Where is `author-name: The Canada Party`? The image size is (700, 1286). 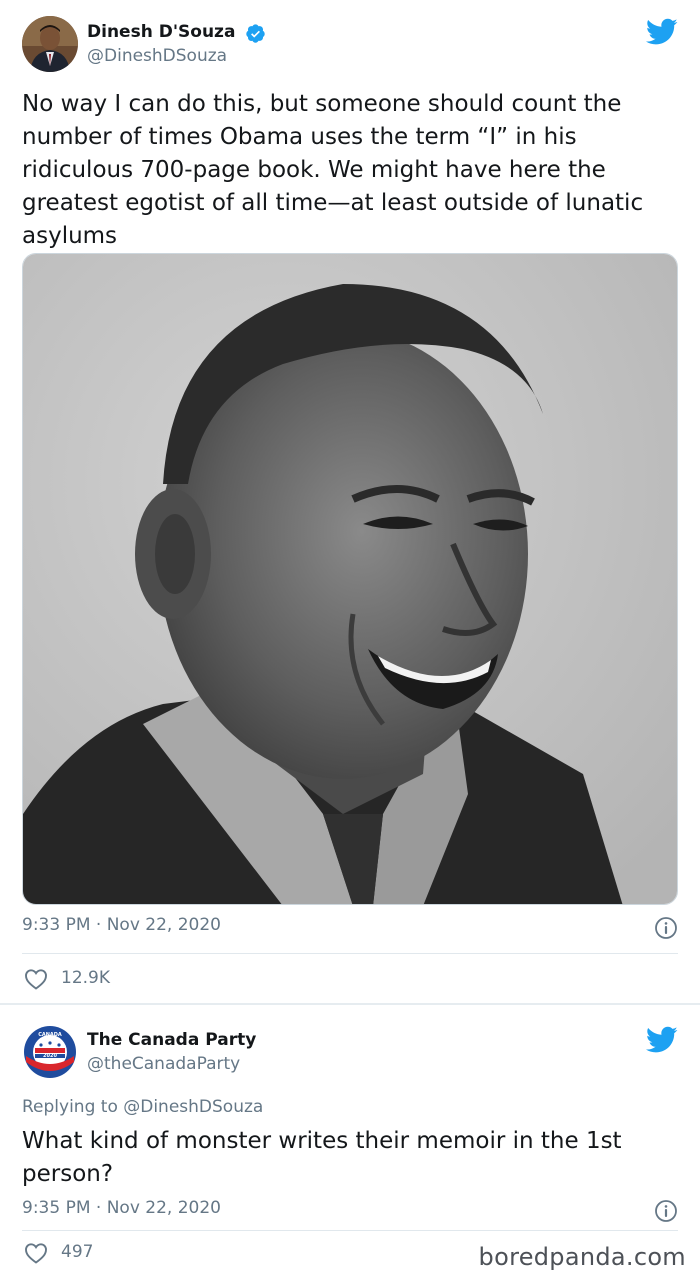
author-name: The Canada Party is located at coordinates (171, 1040).